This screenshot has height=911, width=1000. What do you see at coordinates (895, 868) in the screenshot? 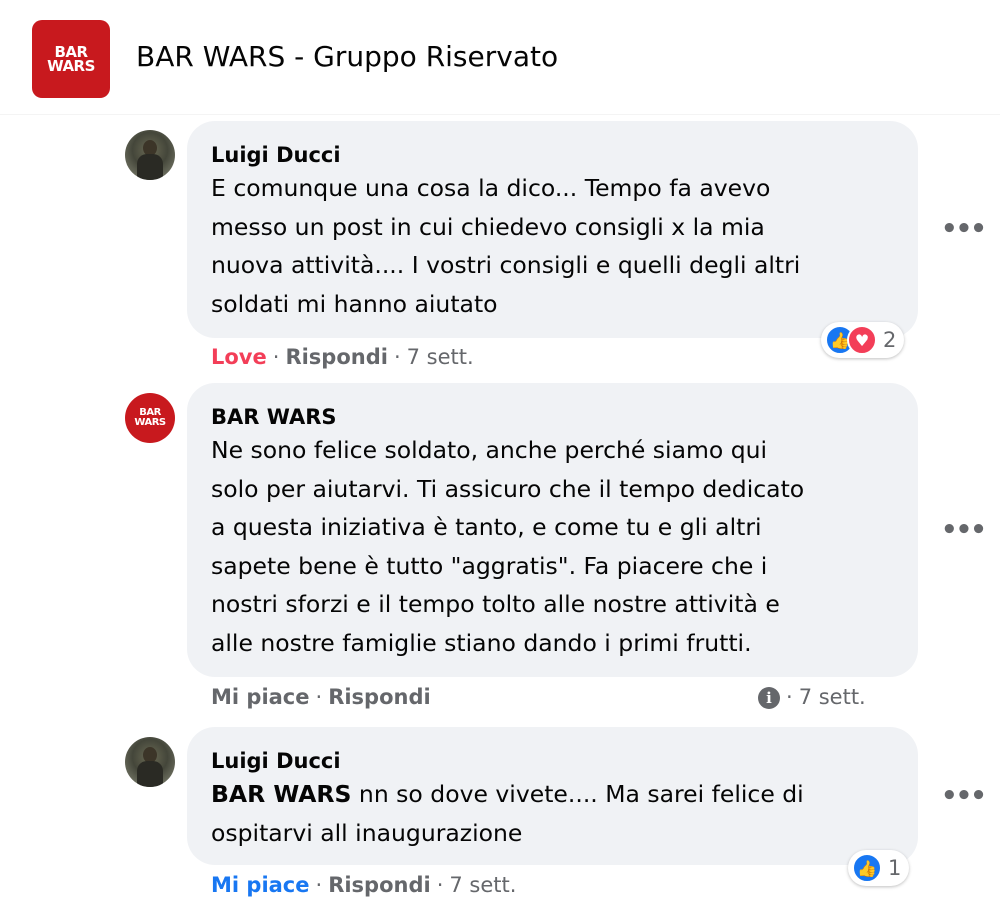
I see `reaction-count: 1` at bounding box center [895, 868].